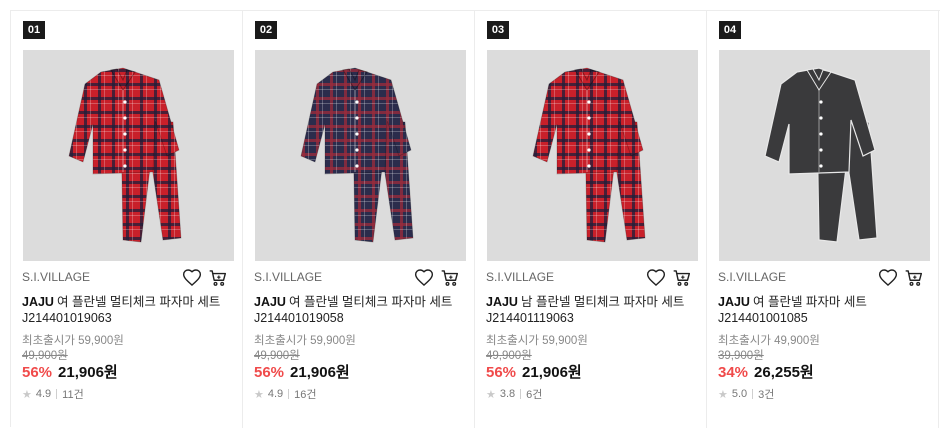  Describe the element at coordinates (305, 395) in the screenshot. I see `review-count: 16건` at that location.